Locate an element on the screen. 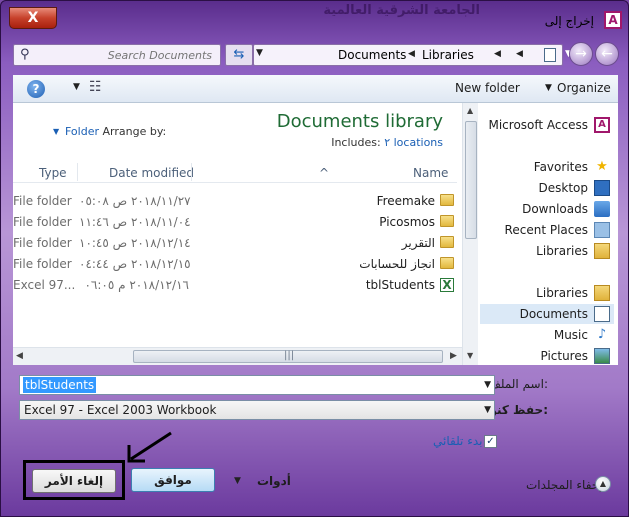  music-icon: ♪ is located at coordinates (602, 334).